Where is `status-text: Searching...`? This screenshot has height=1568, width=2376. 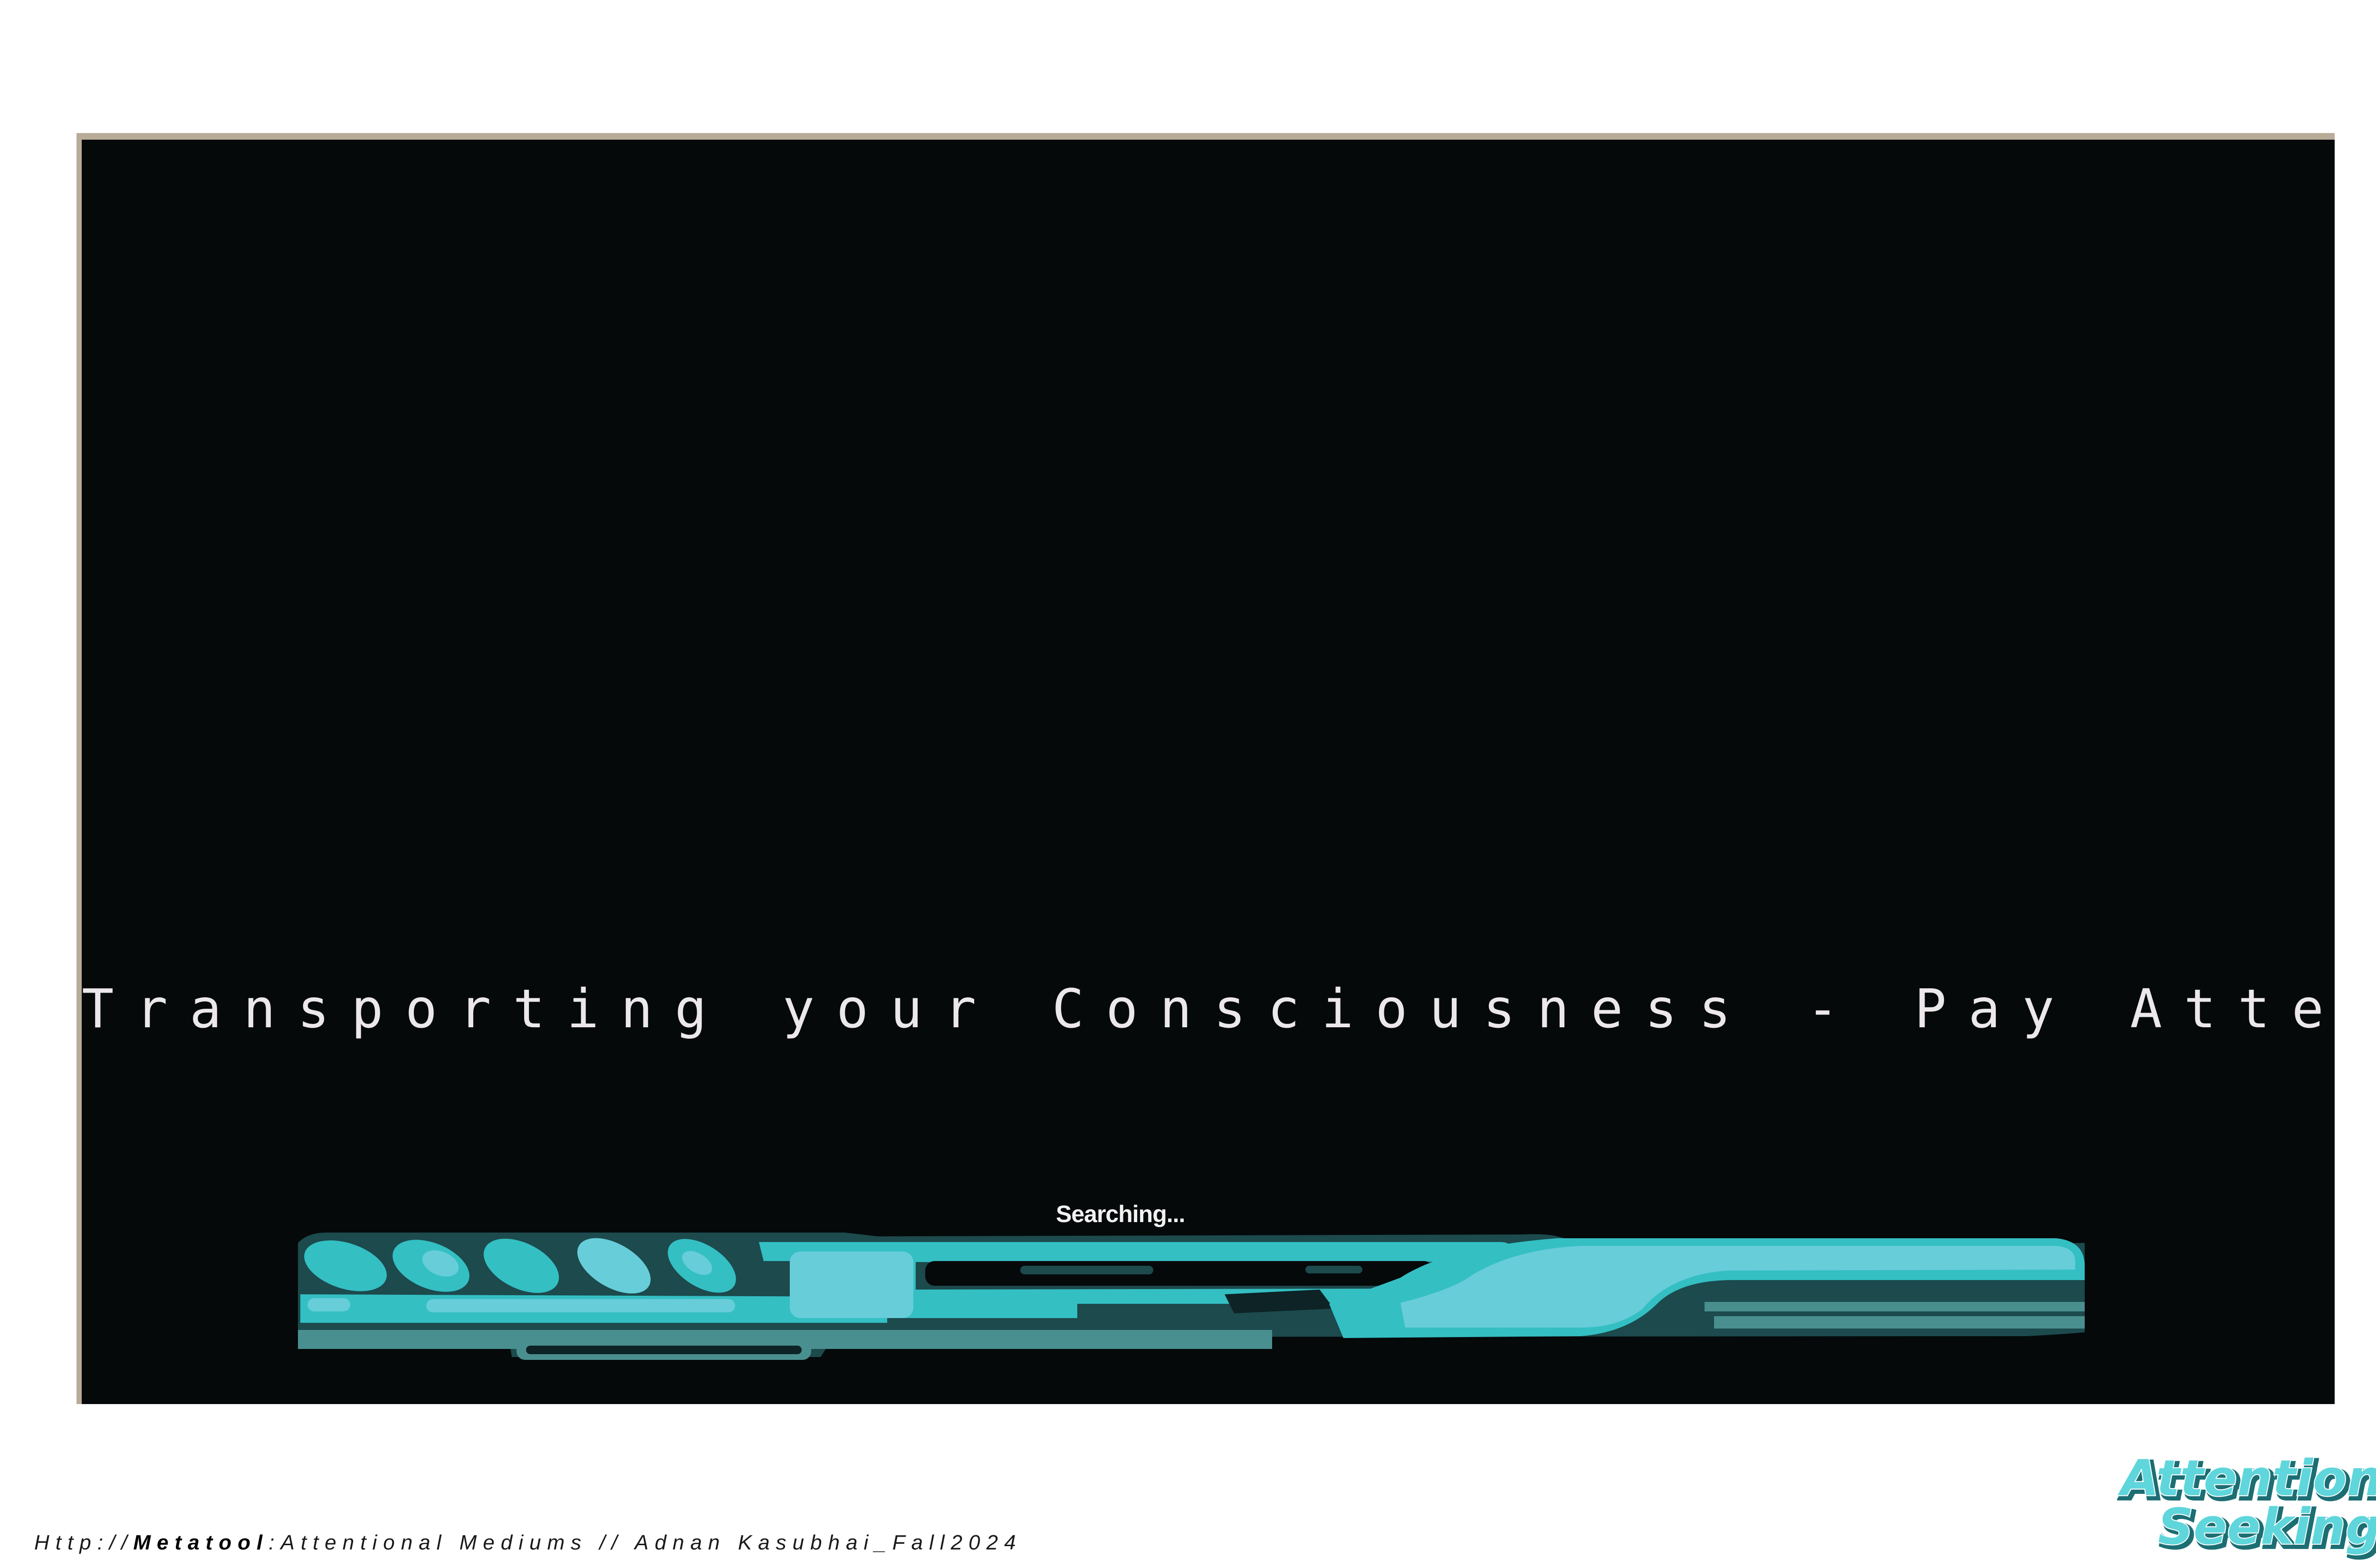
status-text: Searching... is located at coordinates (1120, 1214).